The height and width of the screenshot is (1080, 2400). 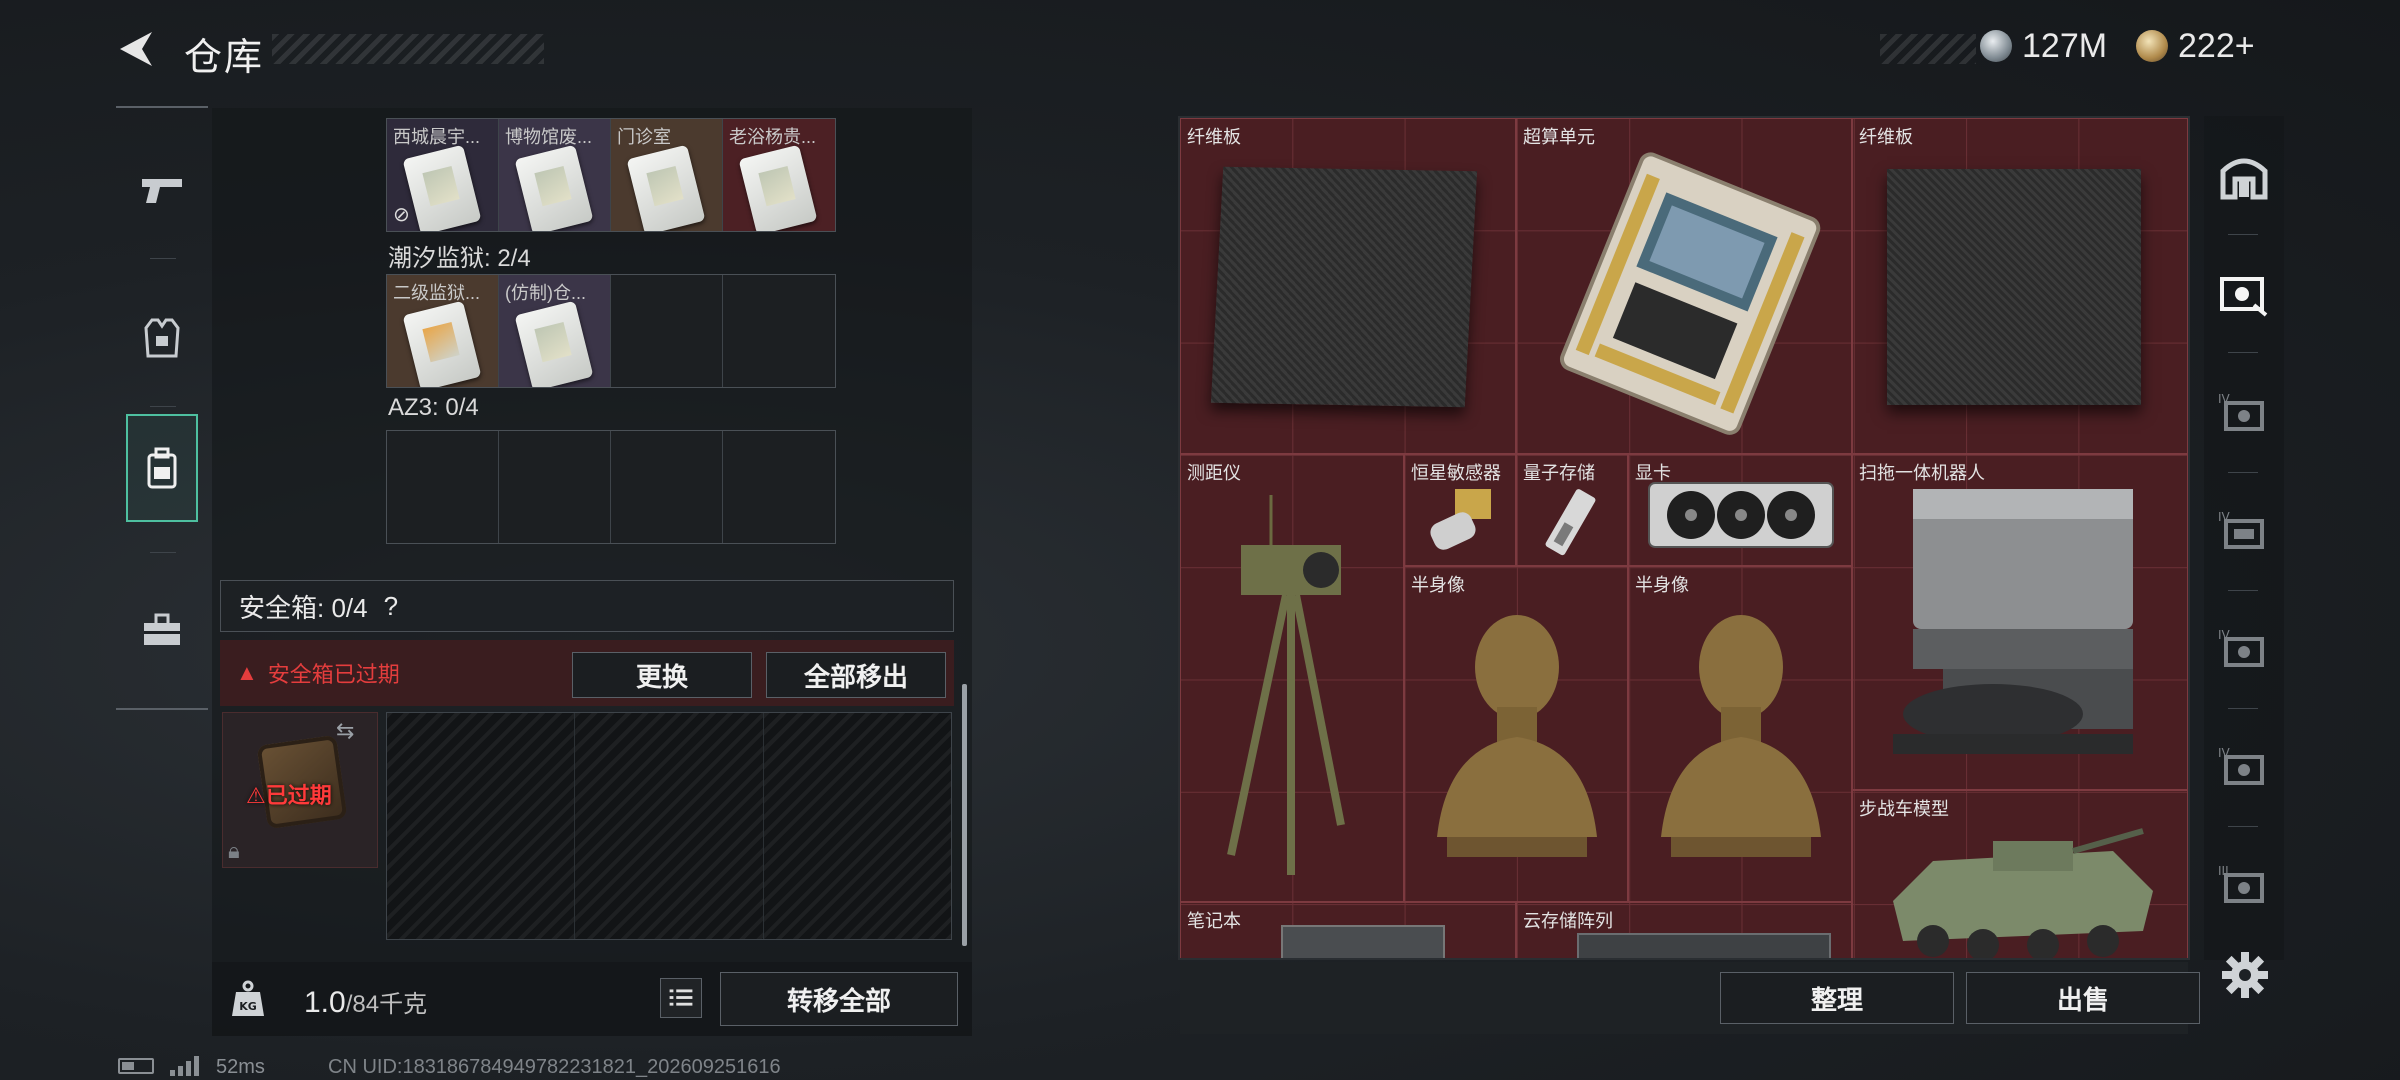 What do you see at coordinates (2043, 46) in the screenshot?
I see `currency-silver: 127M` at bounding box center [2043, 46].